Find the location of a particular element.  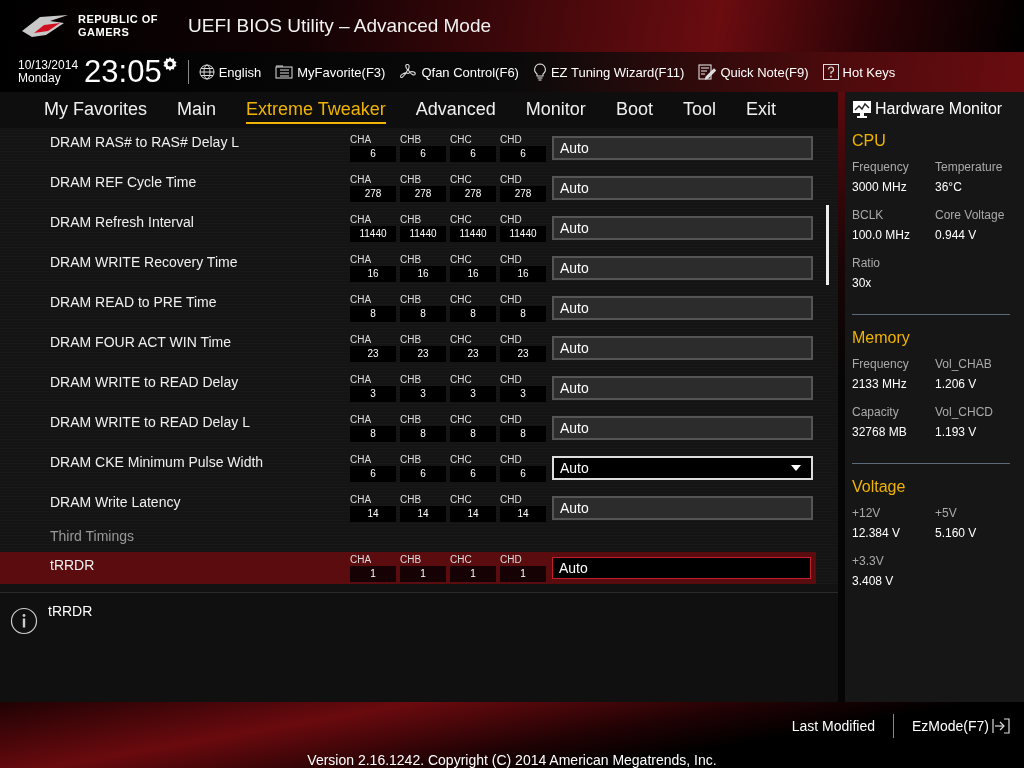

day-text: Monday is located at coordinates (40, 78).